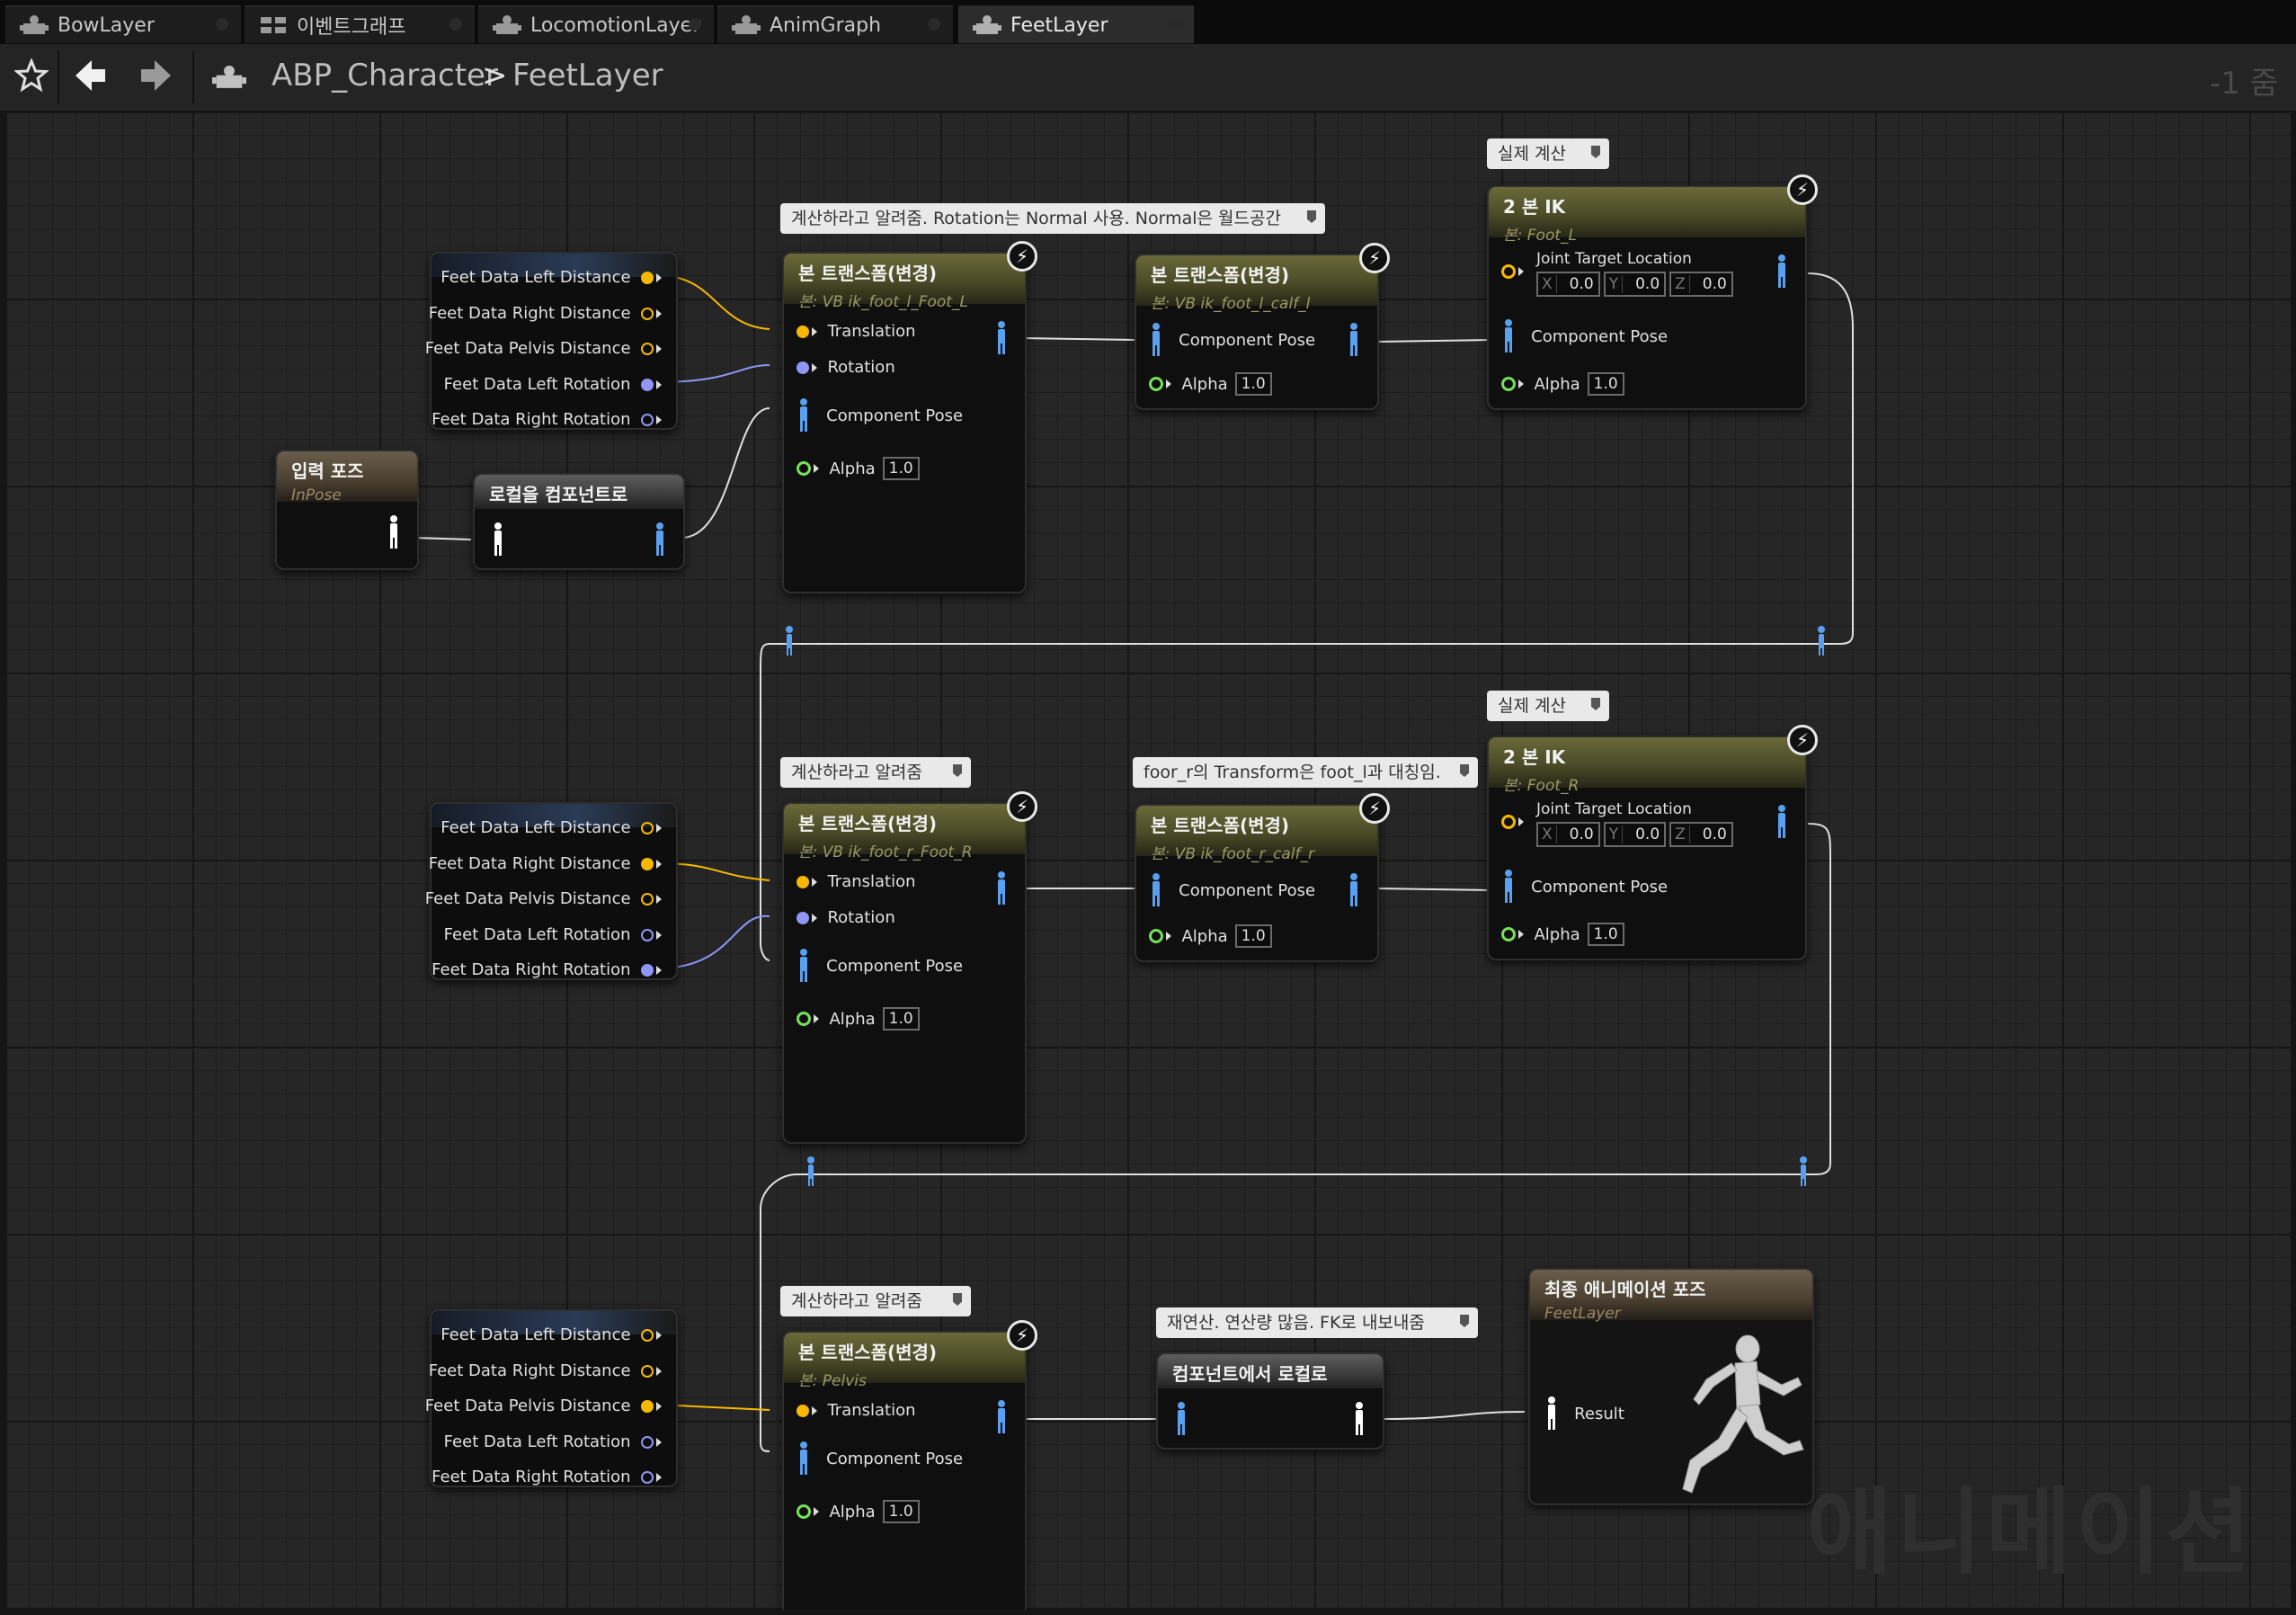  What do you see at coordinates (1317, 1322) in the screenshot?
I see `comment-bubble: 재연산. 연산량 많음. FK로 내보내줌` at bounding box center [1317, 1322].